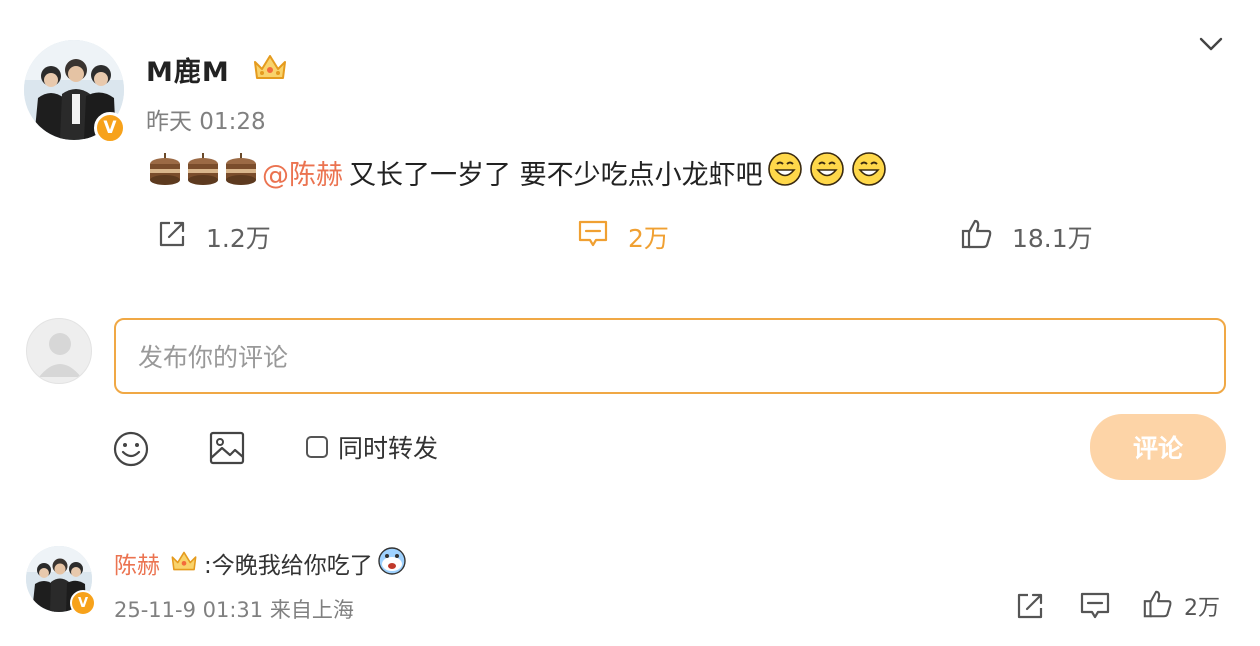 This screenshot has width=1260, height=646. I want to click on forward-label: 同时转发, so click(388, 448).